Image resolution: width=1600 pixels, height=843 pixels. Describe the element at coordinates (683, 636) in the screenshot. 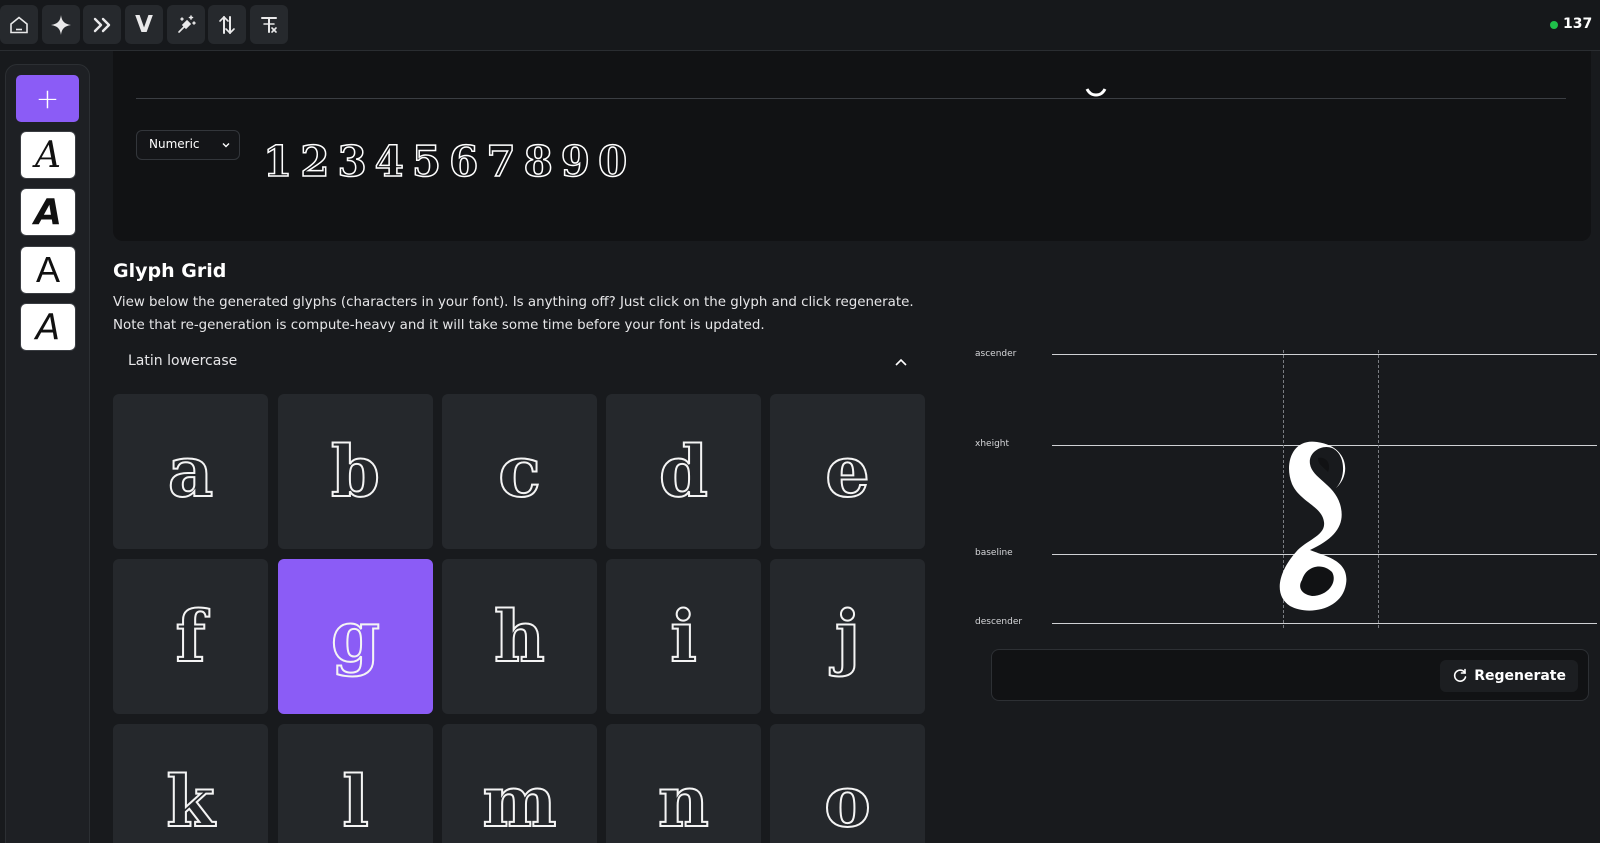

I see `glyph-tile-i: i` at that location.